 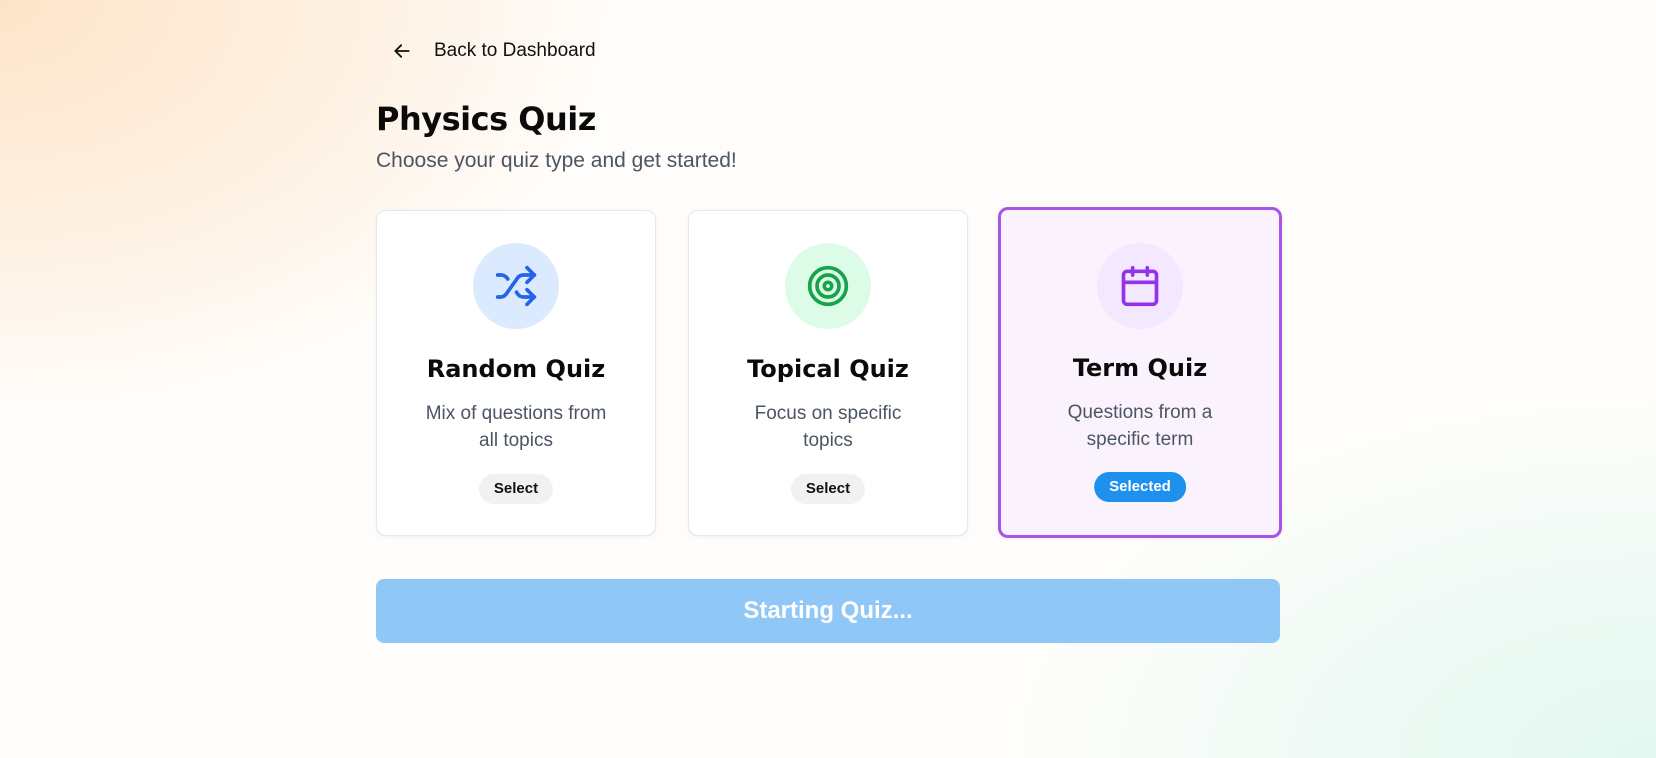 I want to click on topical-quiz-icon-circle, so click(x=828, y=286).